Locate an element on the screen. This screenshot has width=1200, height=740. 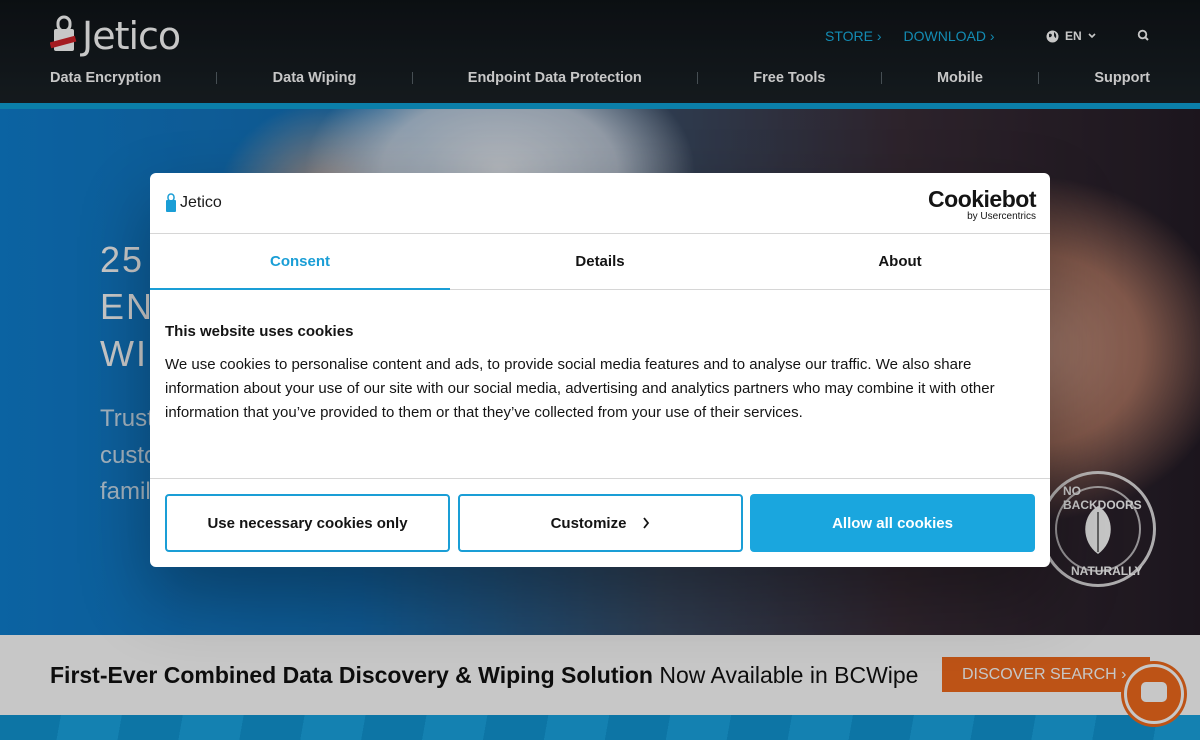
cookiebot-logo: Cookiebot by Usercentrics is located at coordinates (982, 204).